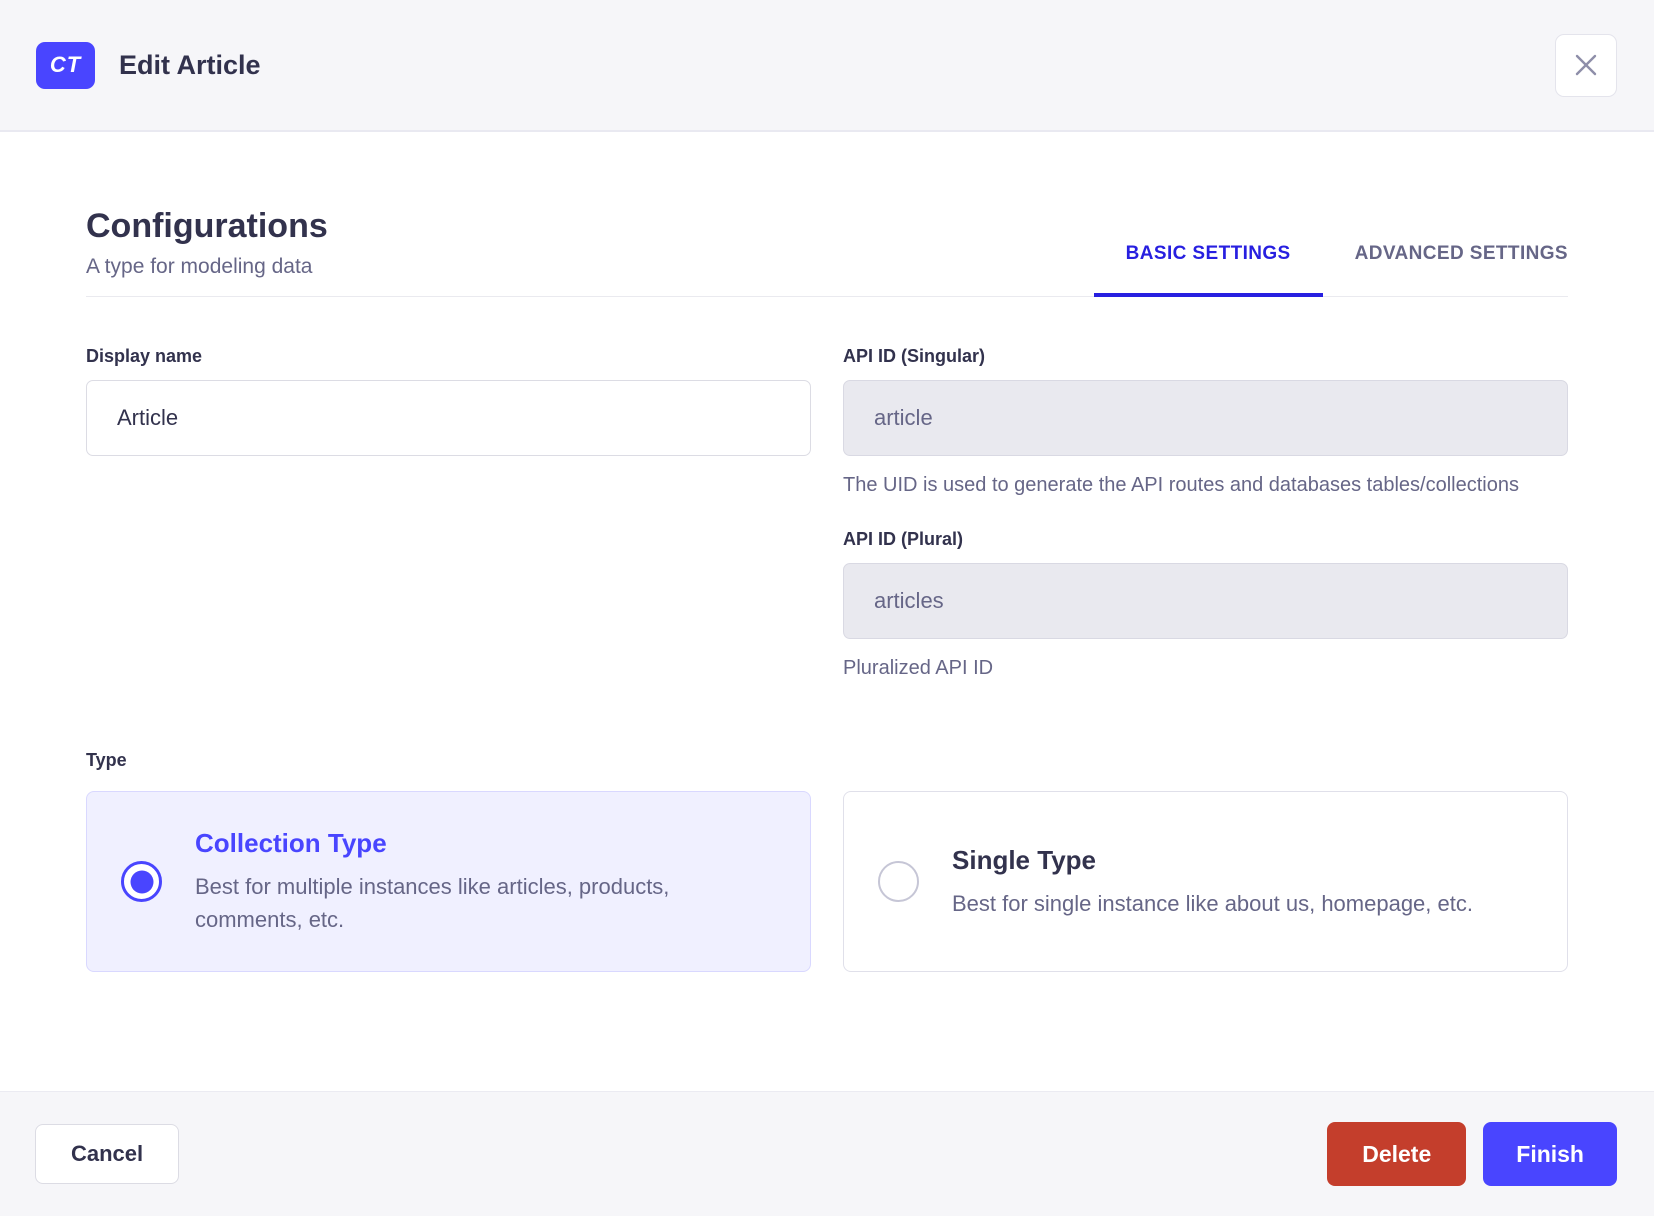  Describe the element at coordinates (207, 226) in the screenshot. I see `section-title: Configurations` at that location.